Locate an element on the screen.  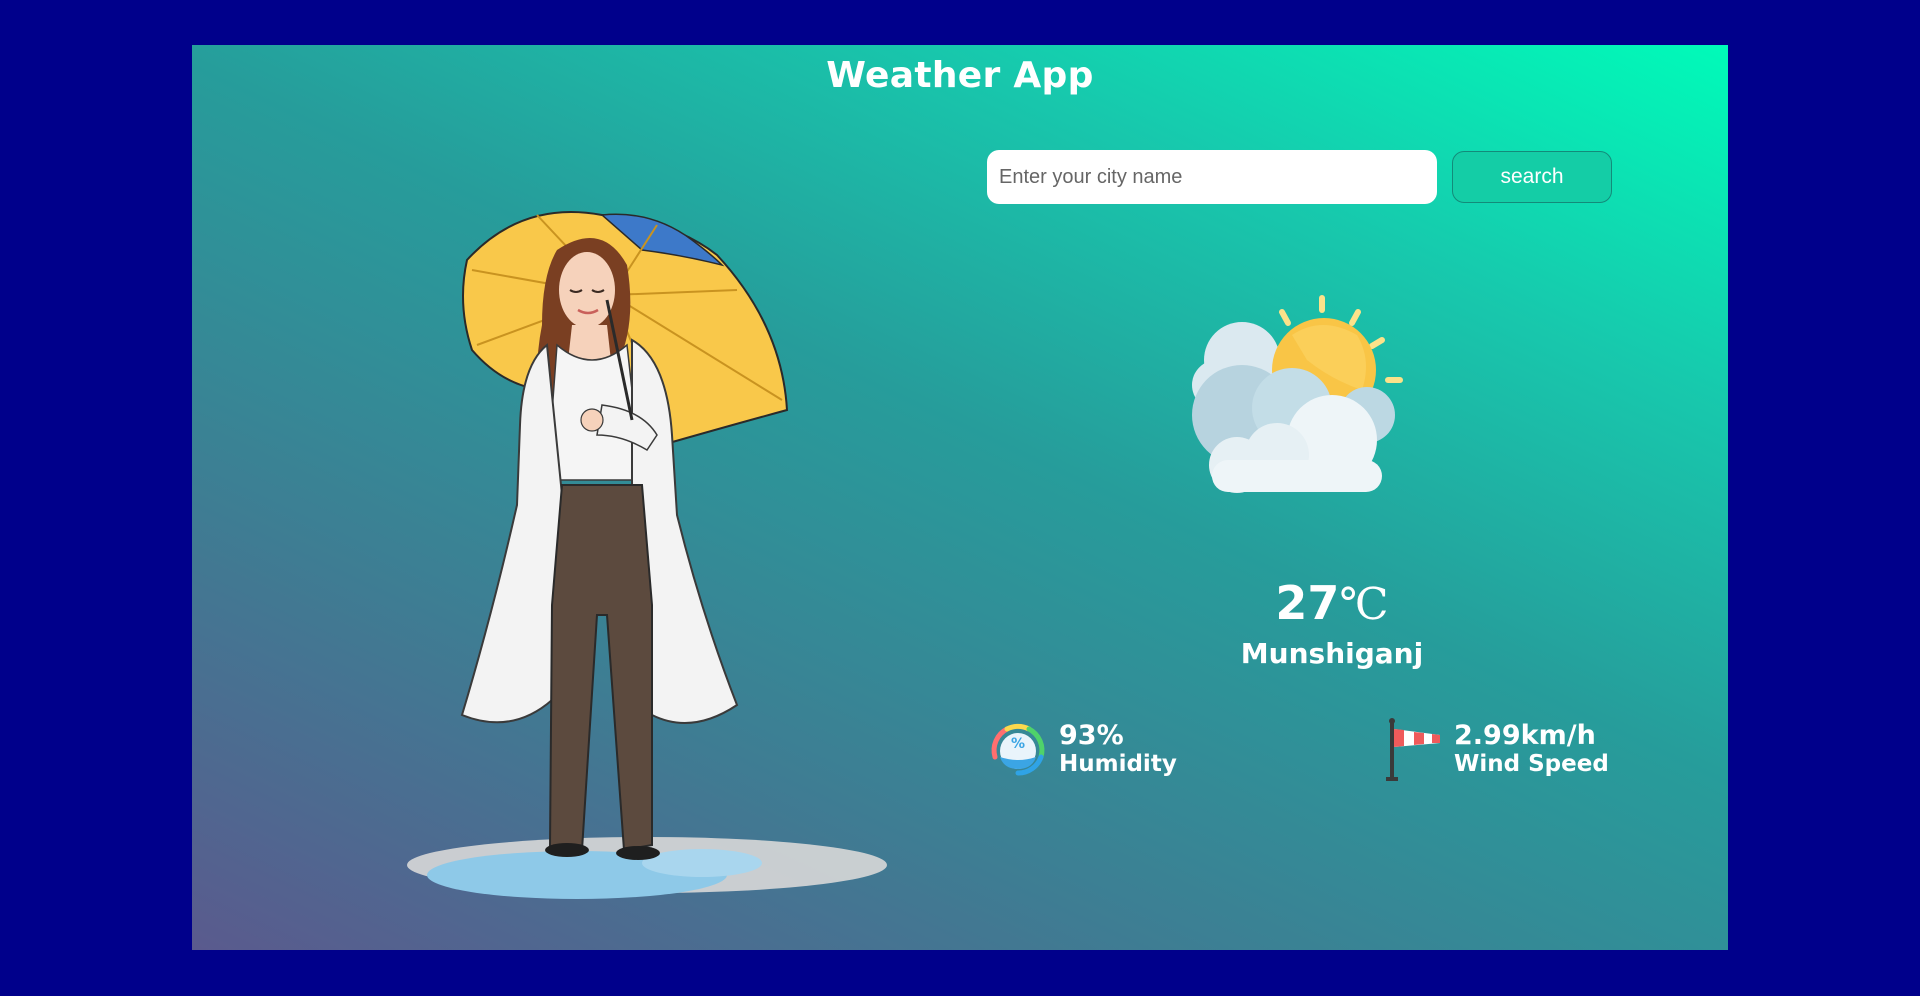
temperature-unit: ℃ is located at coordinates (1364, 604).